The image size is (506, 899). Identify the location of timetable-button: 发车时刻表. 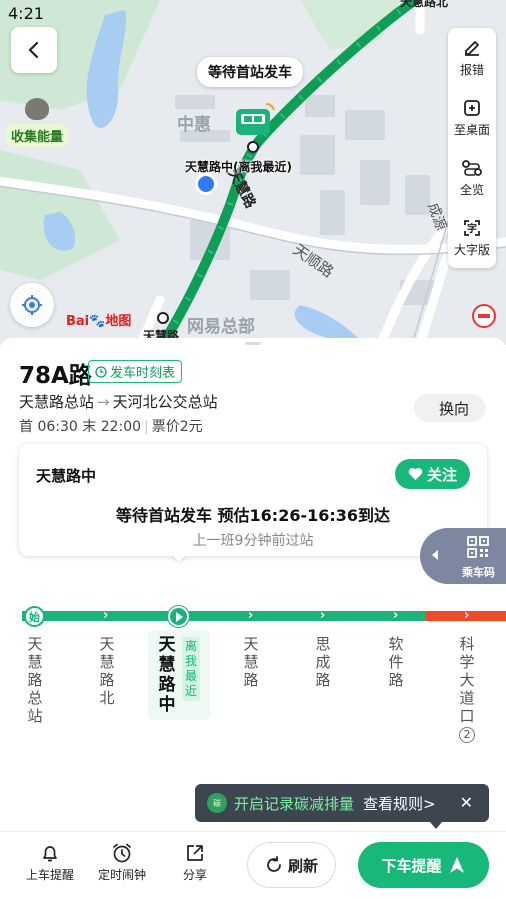
(135, 371).